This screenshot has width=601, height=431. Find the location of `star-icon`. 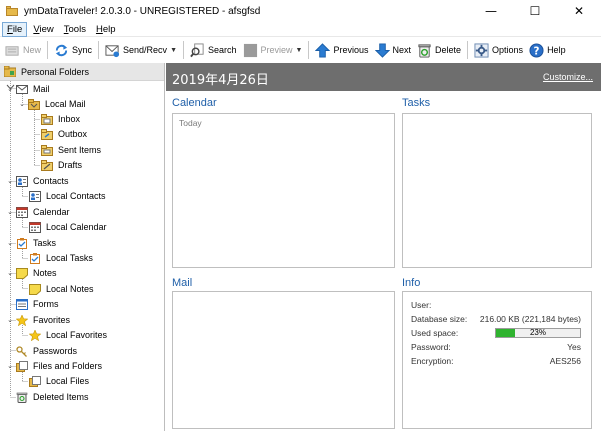

star-icon is located at coordinates (35, 335).